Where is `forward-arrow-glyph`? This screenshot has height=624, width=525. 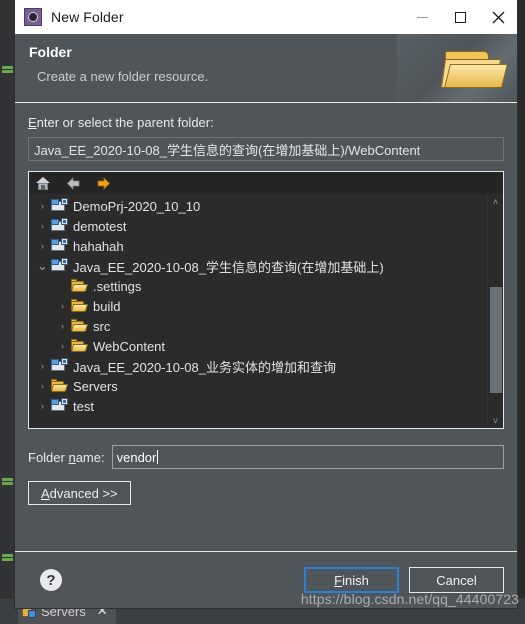
forward-arrow-glyph is located at coordinates (104, 183).